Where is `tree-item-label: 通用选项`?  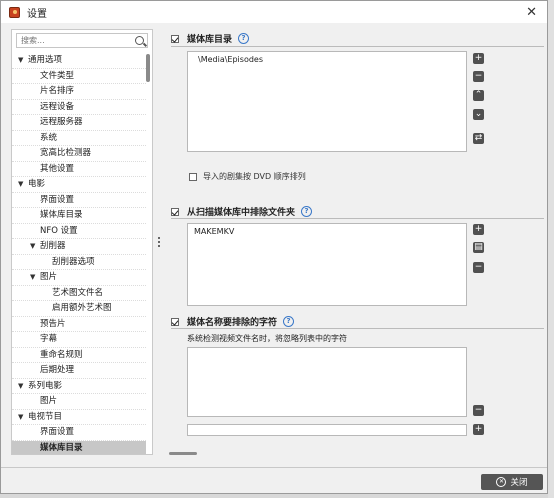
tree-item-label: 通用选项 is located at coordinates (45, 60).